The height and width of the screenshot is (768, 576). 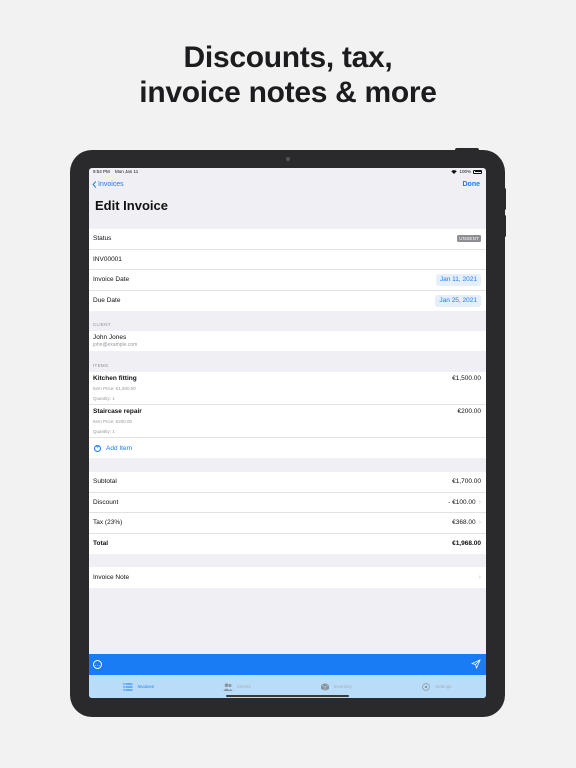 What do you see at coordinates (117, 411) in the screenshot?
I see `item-name: Staircase repair` at bounding box center [117, 411].